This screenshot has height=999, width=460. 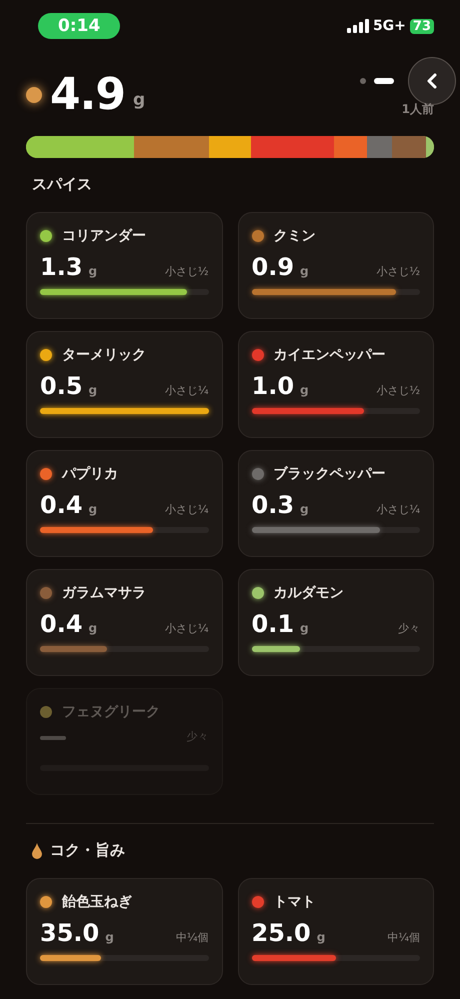 I want to click on drop-icon, so click(x=37, y=850).